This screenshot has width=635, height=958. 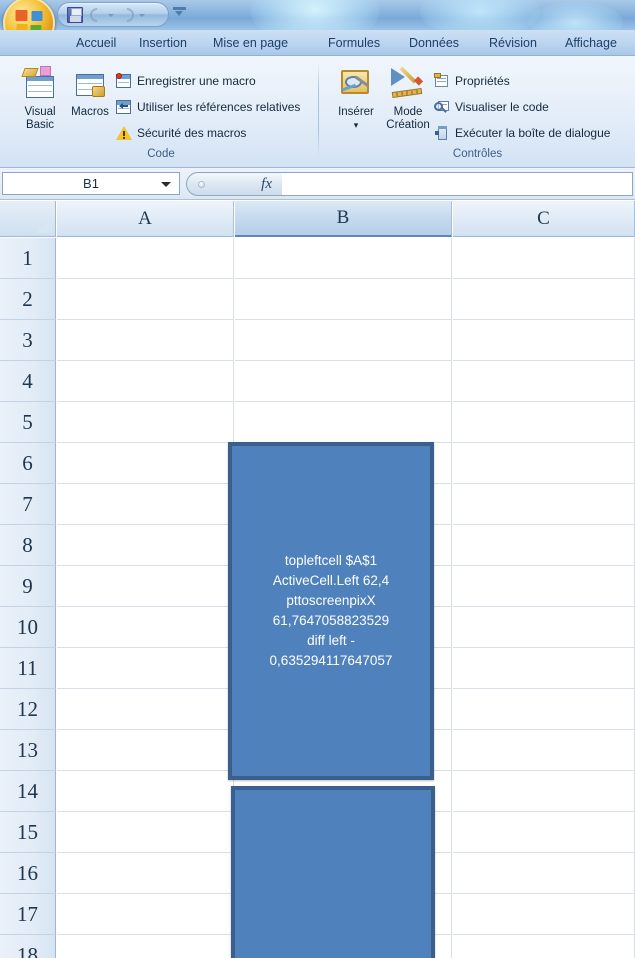 I want to click on cell-A11, so click(x=145, y=668).